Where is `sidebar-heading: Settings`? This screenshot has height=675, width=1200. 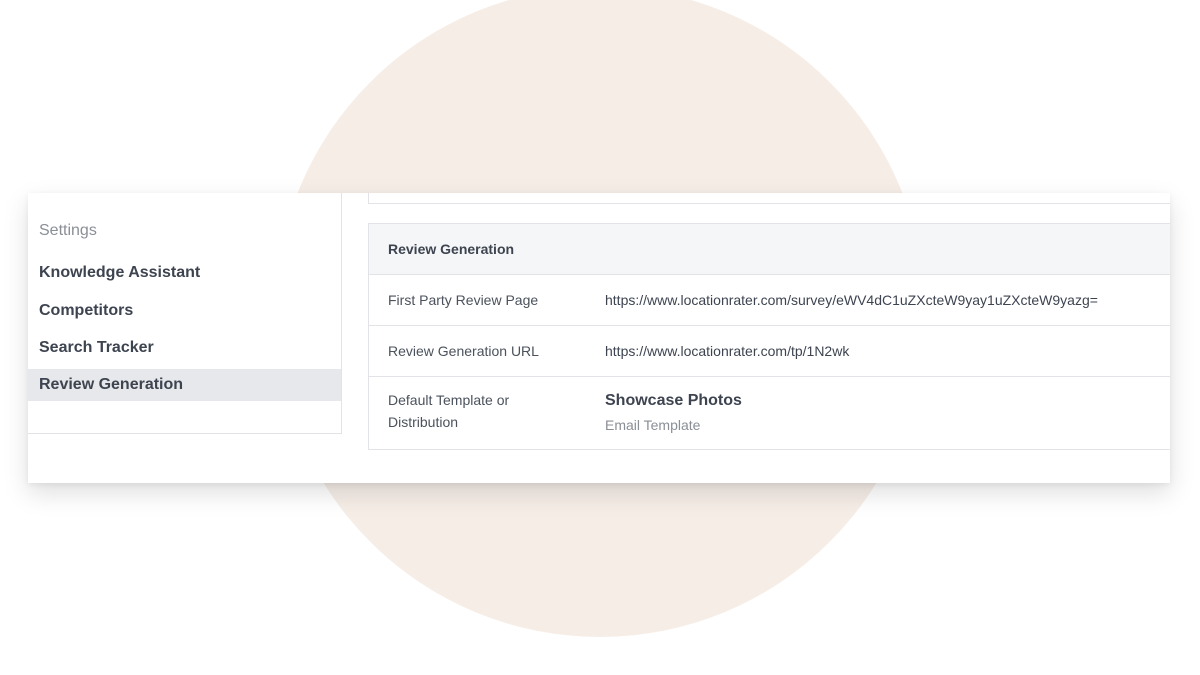
sidebar-heading: Settings is located at coordinates (68, 230).